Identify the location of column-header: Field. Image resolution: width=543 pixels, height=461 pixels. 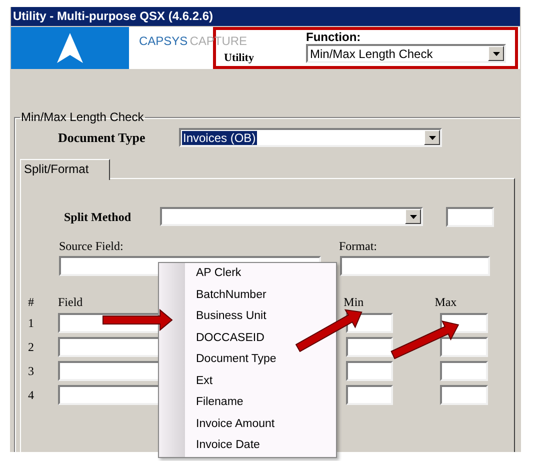
(70, 301).